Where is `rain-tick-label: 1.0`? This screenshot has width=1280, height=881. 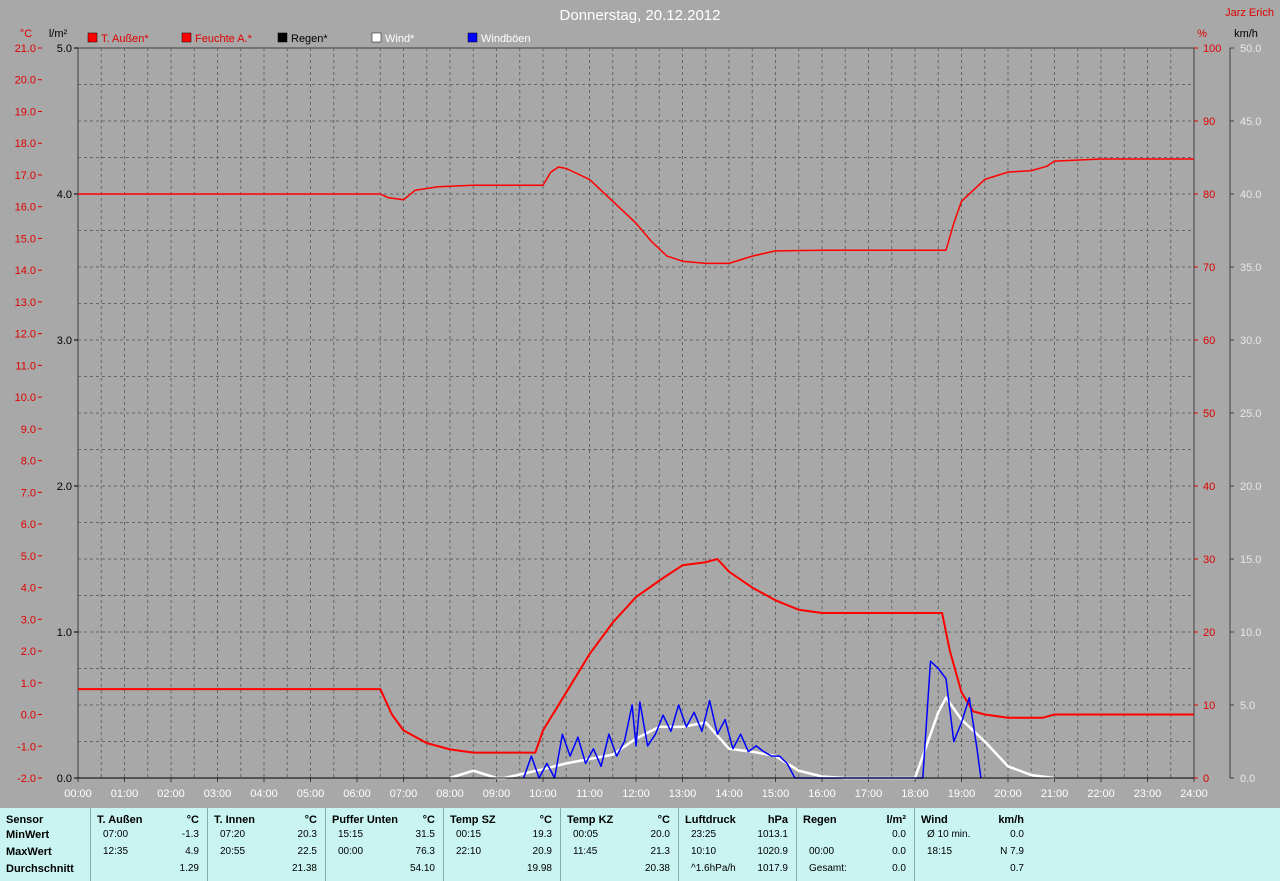
rain-tick-label: 1.0 is located at coordinates (64, 633).